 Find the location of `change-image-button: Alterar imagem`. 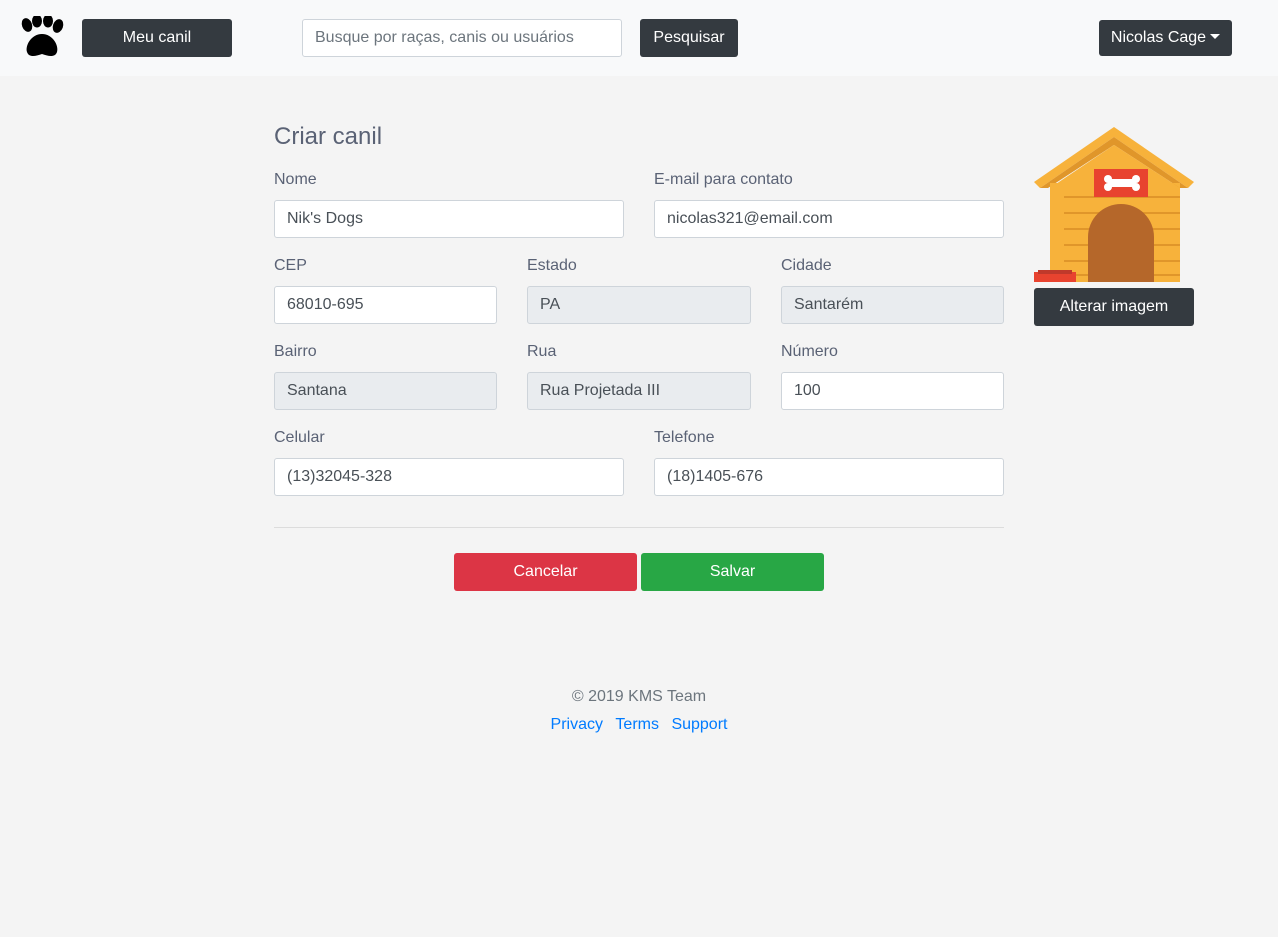

change-image-button: Alterar imagem is located at coordinates (1114, 307).